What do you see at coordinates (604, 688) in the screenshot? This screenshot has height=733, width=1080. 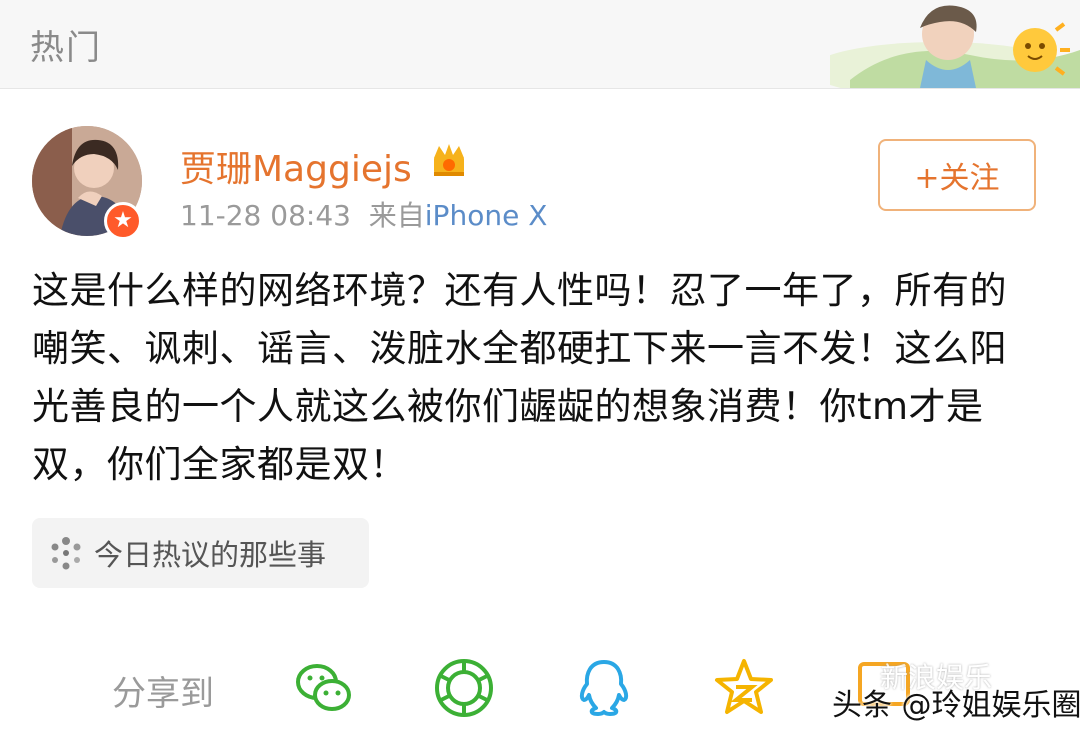 I see `qq-icon` at bounding box center [604, 688].